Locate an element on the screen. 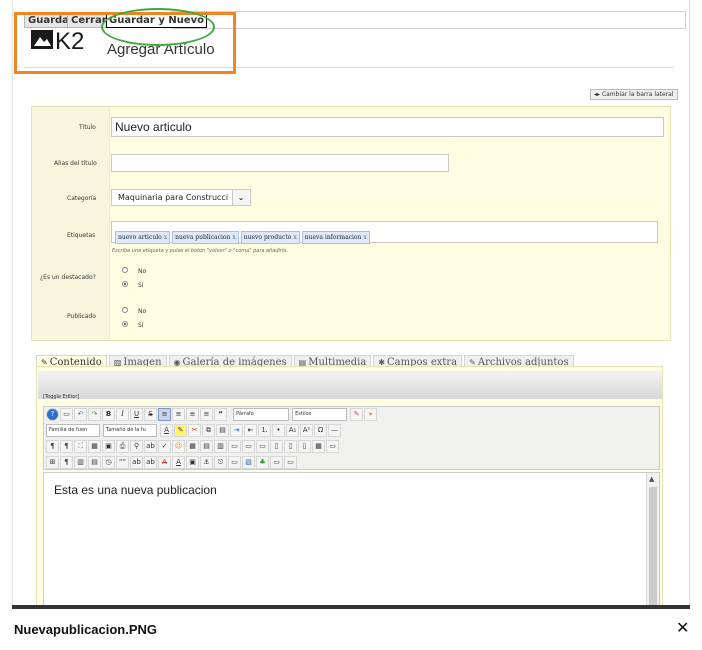 The image size is (702, 650). delete-text-icon: A is located at coordinates (164, 462).